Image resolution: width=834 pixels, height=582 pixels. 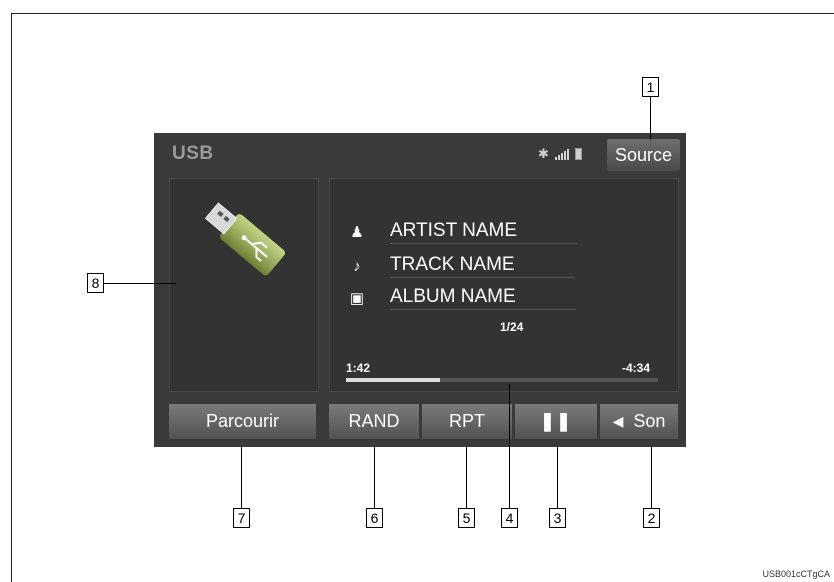 What do you see at coordinates (512, 327) in the screenshot?
I see `track-counter: 1/24` at bounding box center [512, 327].